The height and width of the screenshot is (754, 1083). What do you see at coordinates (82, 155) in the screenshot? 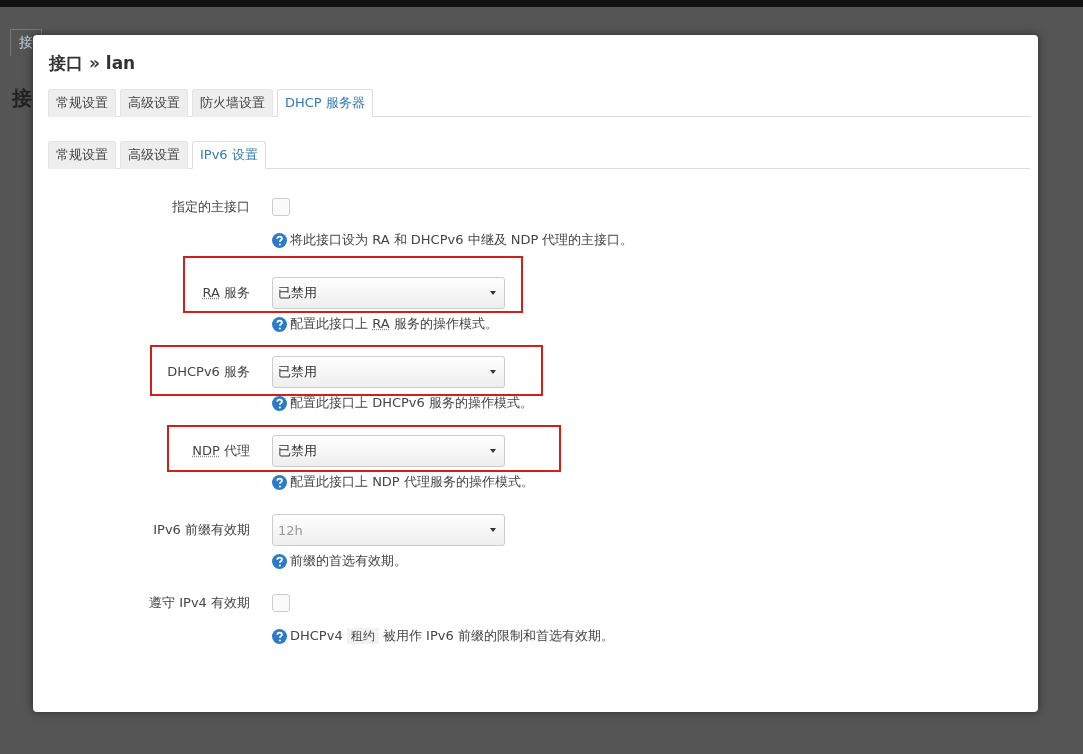
I see `subtab: 常规设置` at bounding box center [82, 155].